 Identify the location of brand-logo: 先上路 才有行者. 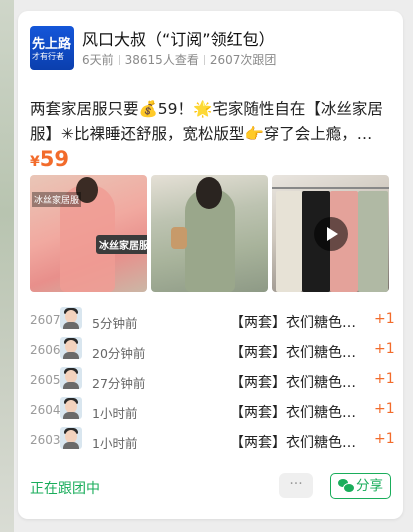
(52, 48).